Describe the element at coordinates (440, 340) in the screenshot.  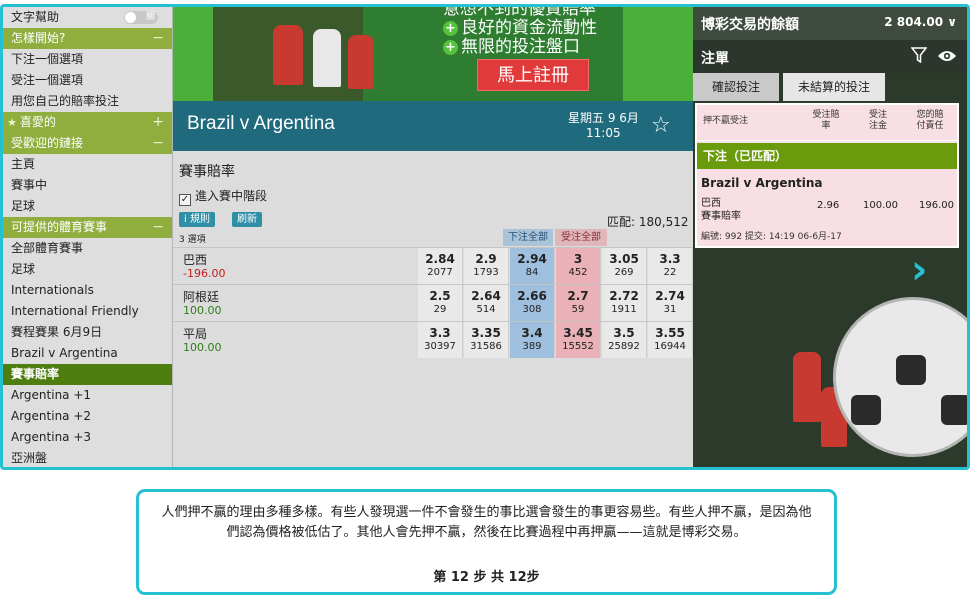
I see `back-price-cell: 3.3 30397` at that location.